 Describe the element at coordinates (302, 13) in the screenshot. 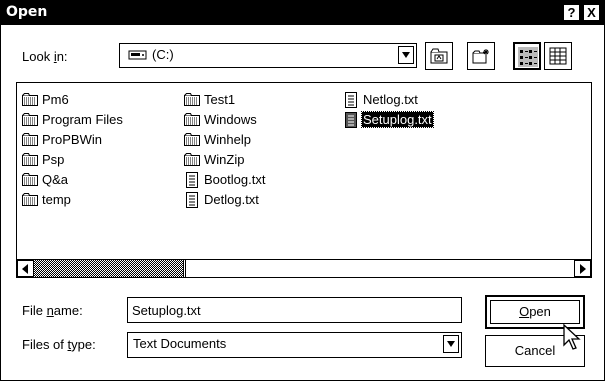

I see `title-bar: Open ? X` at that location.